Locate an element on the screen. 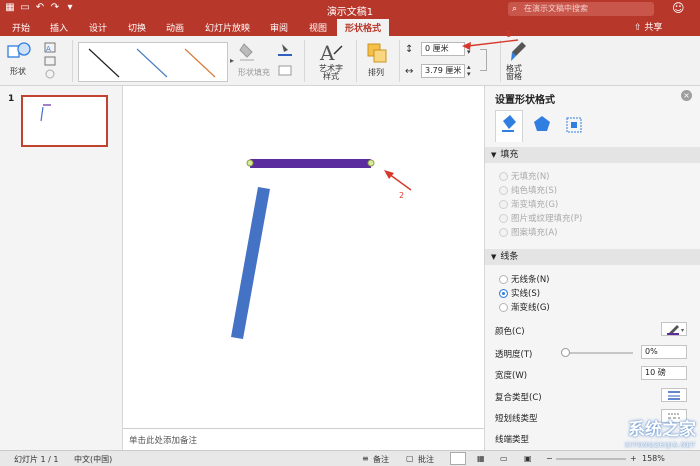 The height and width of the screenshot is (466, 700). line-width-input: 10 磅 is located at coordinates (664, 373).